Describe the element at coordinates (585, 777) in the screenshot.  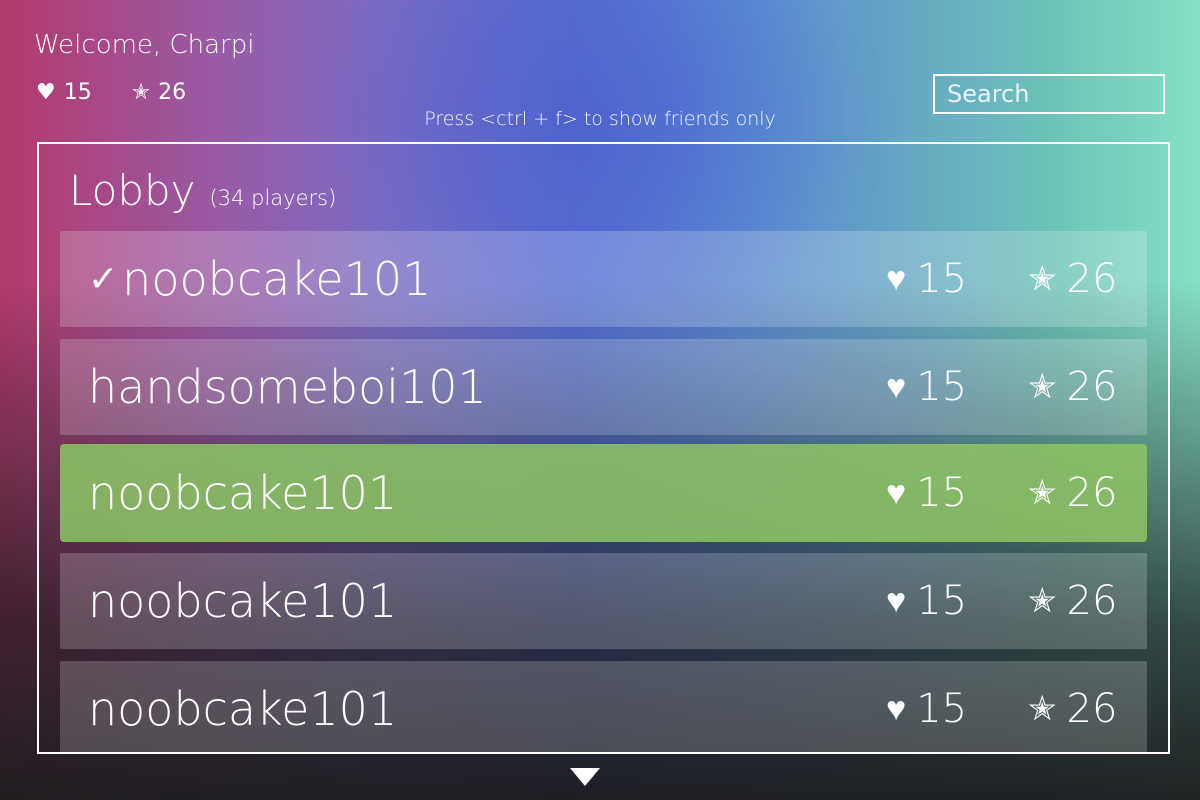
I see `chevron-down-icon` at that location.